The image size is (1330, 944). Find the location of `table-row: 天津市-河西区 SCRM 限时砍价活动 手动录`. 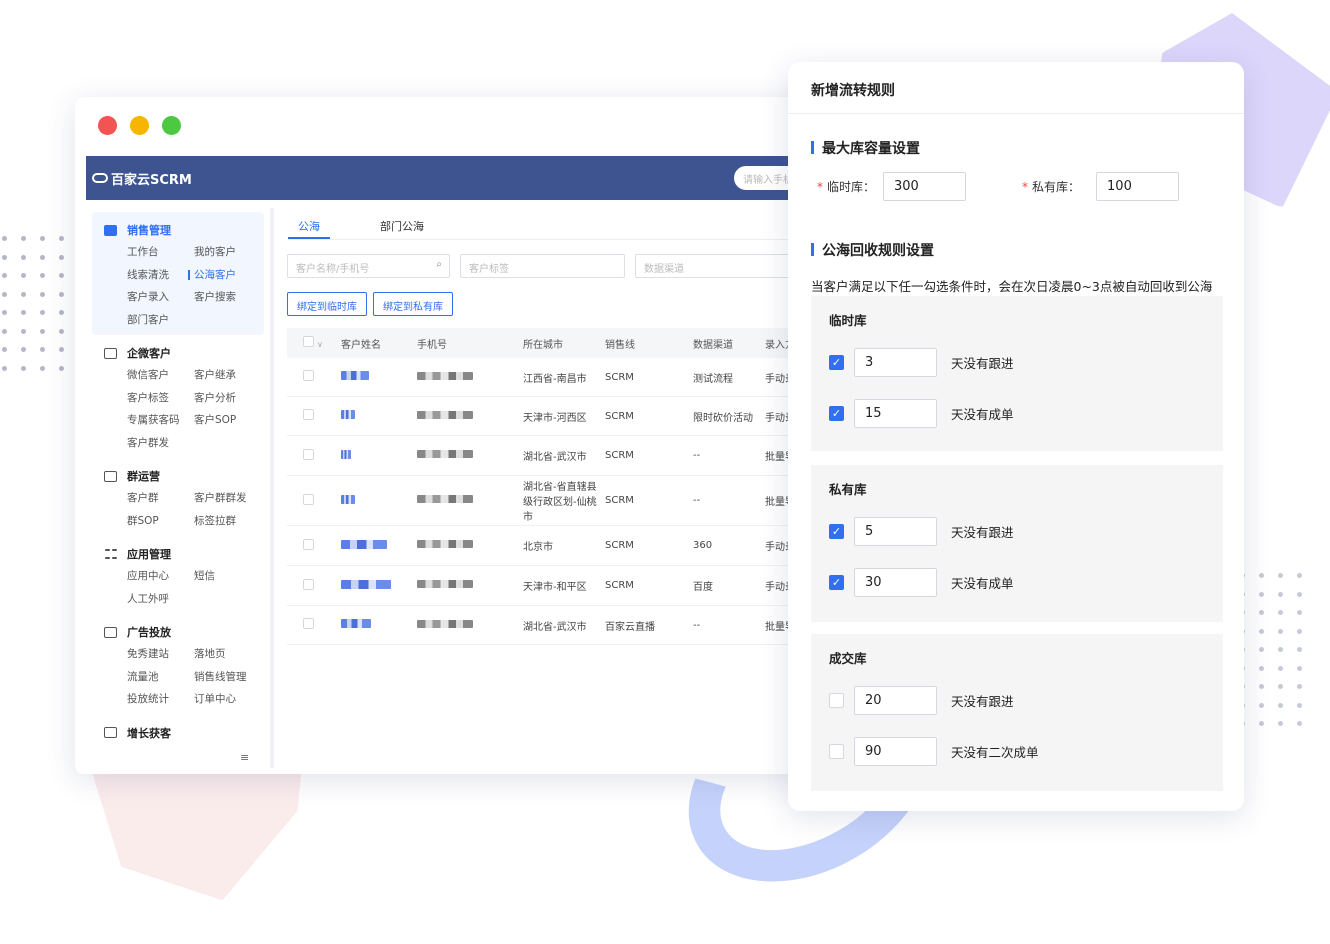

table-row: 天津市-河西区 SCRM 限时砍价活动 手动录 is located at coordinates (551, 416).